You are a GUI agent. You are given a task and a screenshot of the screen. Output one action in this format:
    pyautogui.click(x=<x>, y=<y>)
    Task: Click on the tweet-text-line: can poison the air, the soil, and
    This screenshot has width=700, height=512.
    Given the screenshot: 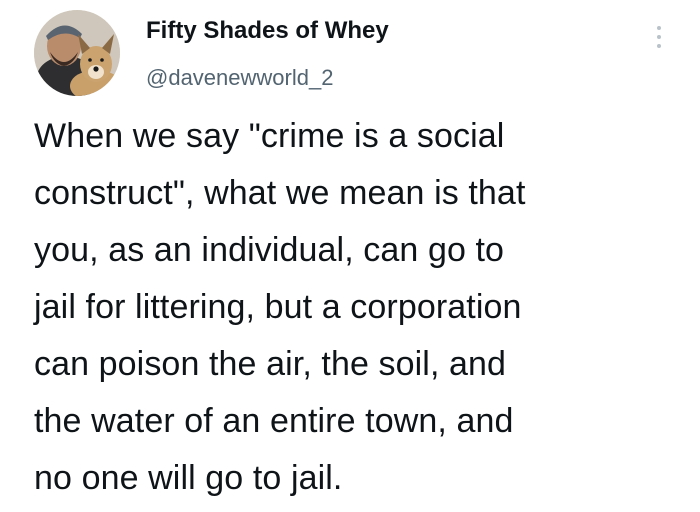 What is the action you would take?
    pyautogui.click(x=270, y=364)
    